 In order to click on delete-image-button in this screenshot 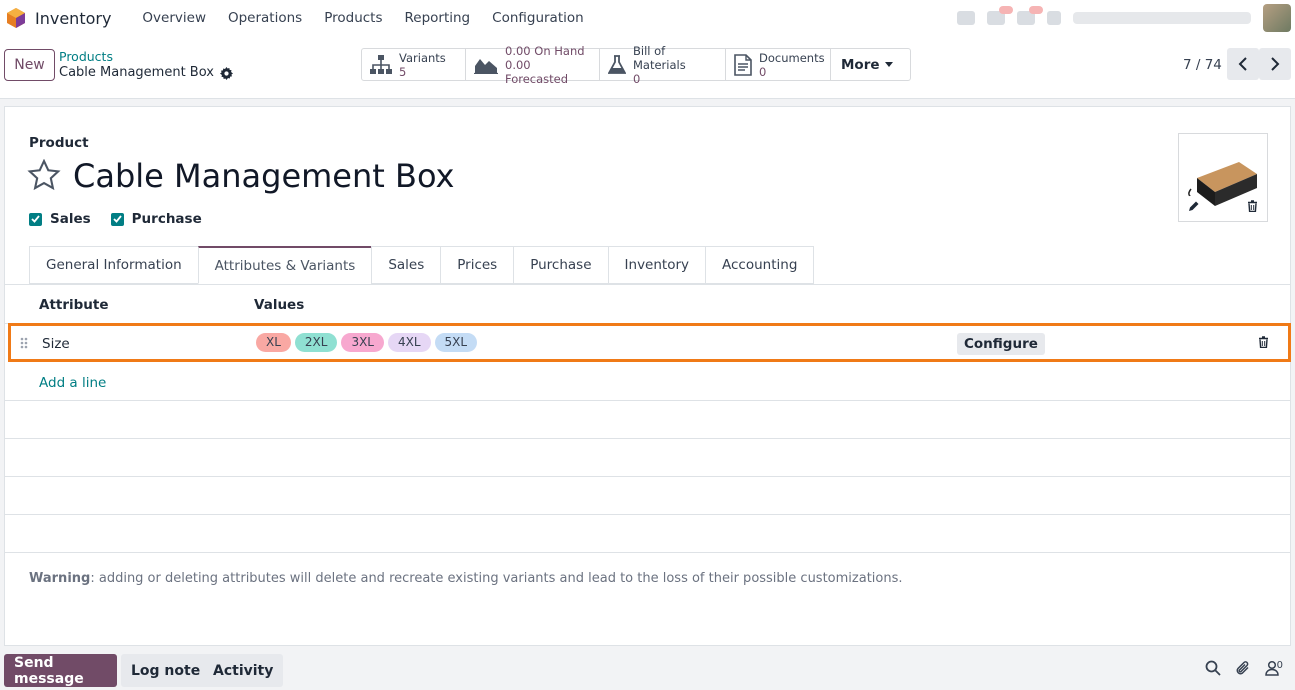, I will do `click(1252, 206)`.